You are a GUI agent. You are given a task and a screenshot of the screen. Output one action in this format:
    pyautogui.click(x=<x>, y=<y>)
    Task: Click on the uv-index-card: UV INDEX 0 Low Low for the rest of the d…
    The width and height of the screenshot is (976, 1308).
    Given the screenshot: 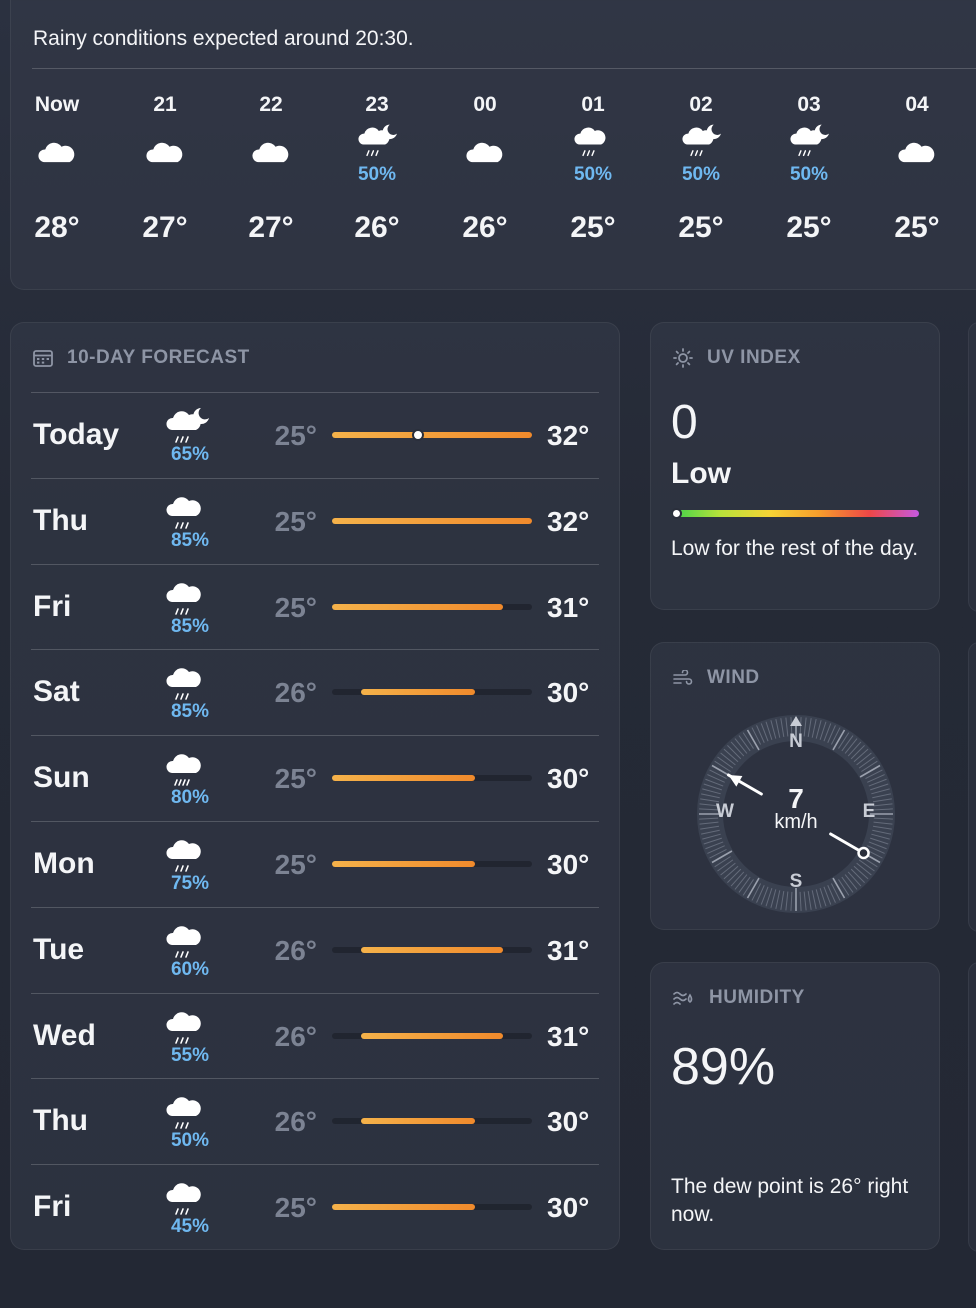 What is the action you would take?
    pyautogui.click(x=795, y=466)
    